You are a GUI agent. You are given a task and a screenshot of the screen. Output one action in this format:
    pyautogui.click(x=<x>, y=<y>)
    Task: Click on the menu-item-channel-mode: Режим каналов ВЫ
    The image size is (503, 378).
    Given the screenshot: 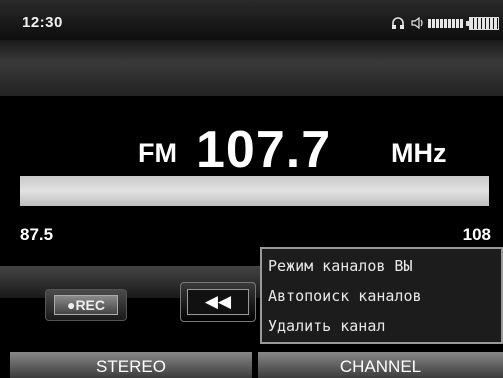 What is the action you would take?
    pyautogui.click(x=340, y=266)
    